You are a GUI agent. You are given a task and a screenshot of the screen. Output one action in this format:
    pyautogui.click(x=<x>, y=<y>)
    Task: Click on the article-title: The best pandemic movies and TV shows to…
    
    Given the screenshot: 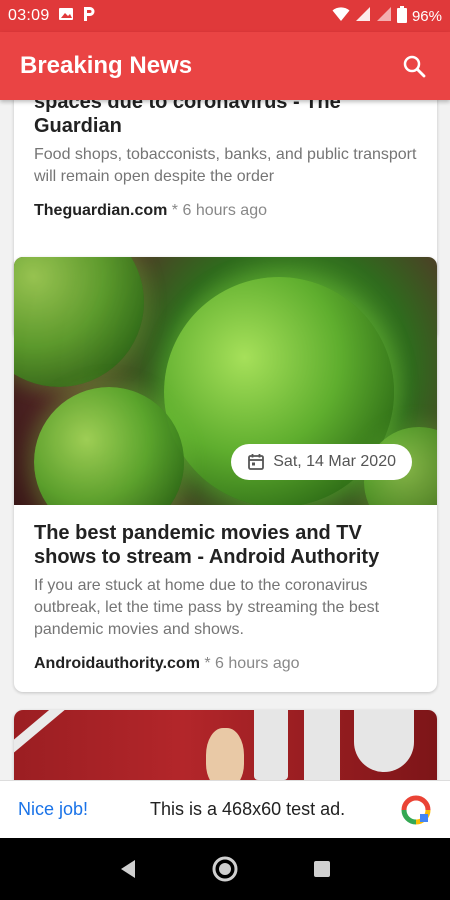 What is the action you would take?
    pyautogui.click(x=207, y=545)
    